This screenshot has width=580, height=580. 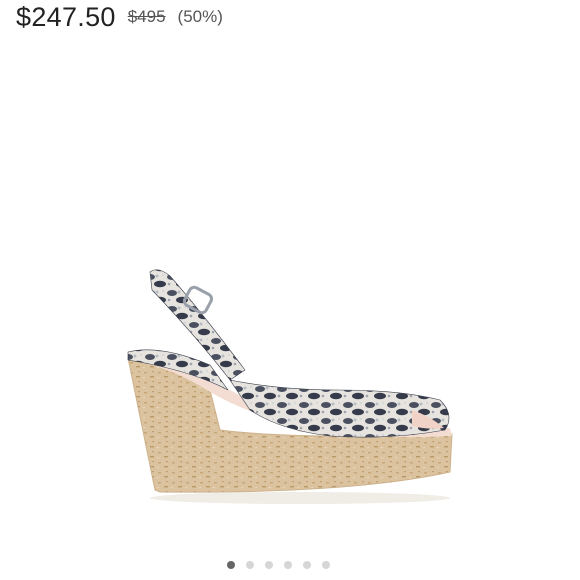 What do you see at coordinates (200, 16) in the screenshot?
I see `discount-percent: (50%)` at bounding box center [200, 16].